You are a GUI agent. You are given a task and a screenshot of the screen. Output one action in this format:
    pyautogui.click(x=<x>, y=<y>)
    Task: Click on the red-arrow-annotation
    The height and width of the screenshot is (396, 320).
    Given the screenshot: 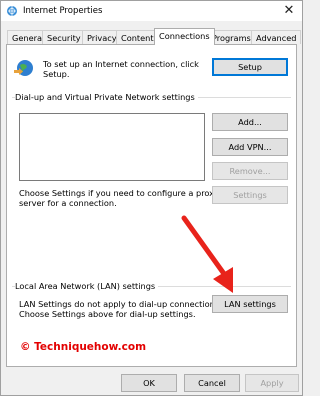 What is the action you would take?
    pyautogui.click(x=207, y=254)
    